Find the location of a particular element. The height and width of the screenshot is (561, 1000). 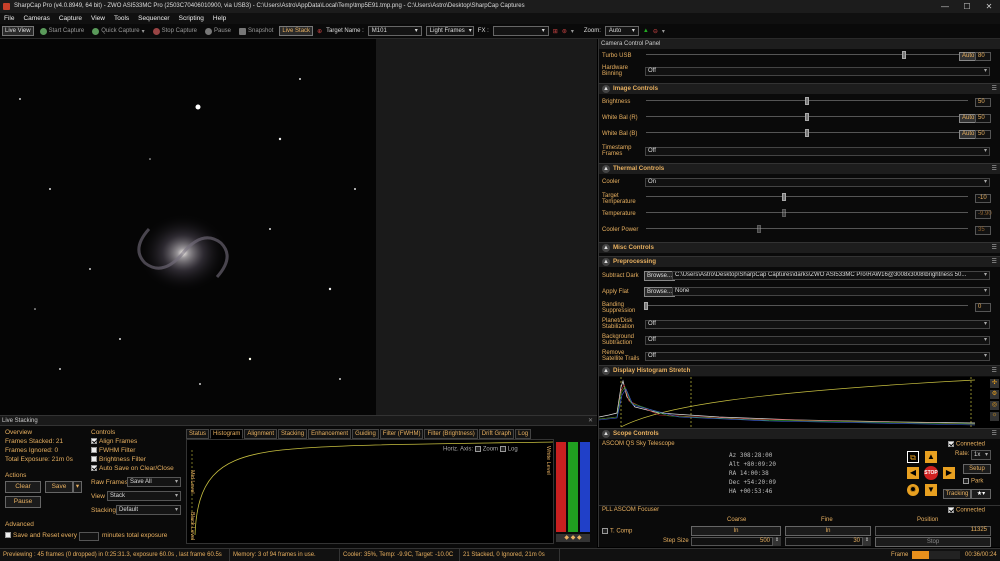

menu-sequencer: Sequencer is located at coordinates (153, 18).